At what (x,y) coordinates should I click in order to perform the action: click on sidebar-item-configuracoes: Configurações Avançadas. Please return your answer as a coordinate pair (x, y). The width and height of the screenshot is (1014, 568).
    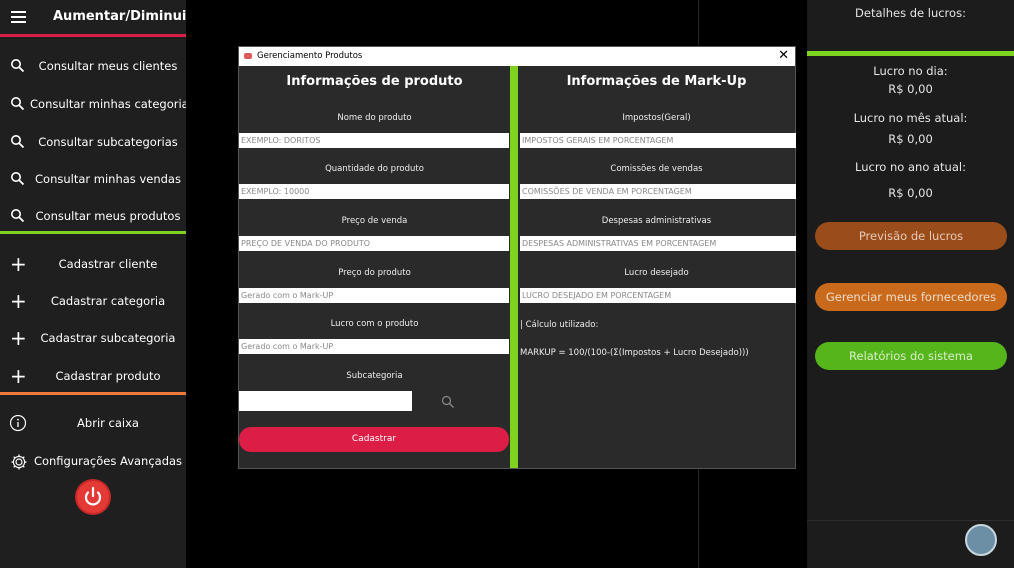
    Looking at the image, I should click on (93, 461).